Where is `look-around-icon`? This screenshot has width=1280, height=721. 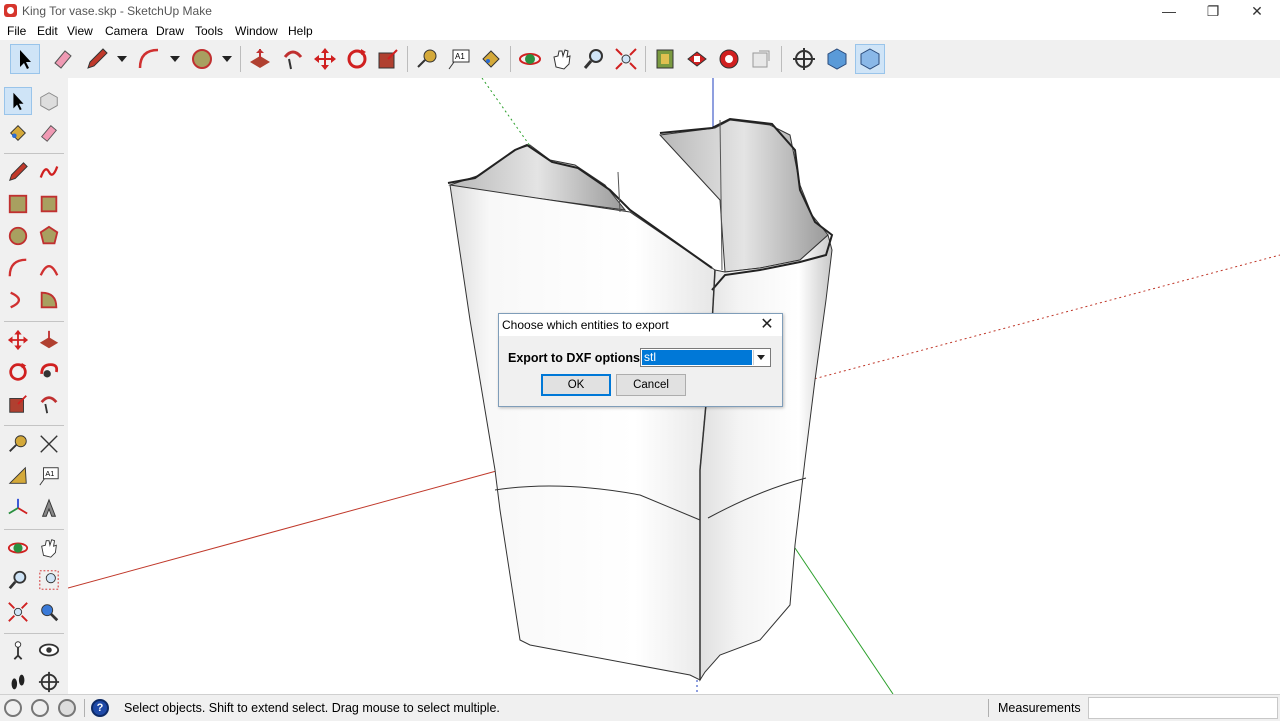 look-around-icon is located at coordinates (49, 650).